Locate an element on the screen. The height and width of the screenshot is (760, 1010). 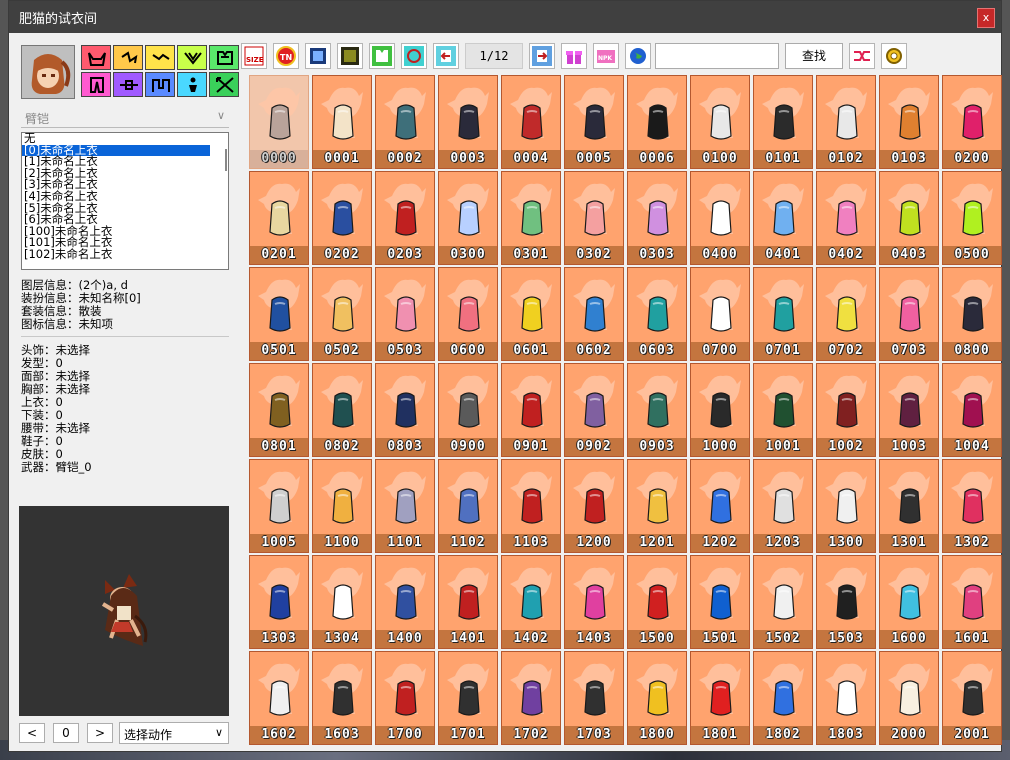
grid-item: 1601 is located at coordinates (972, 602).